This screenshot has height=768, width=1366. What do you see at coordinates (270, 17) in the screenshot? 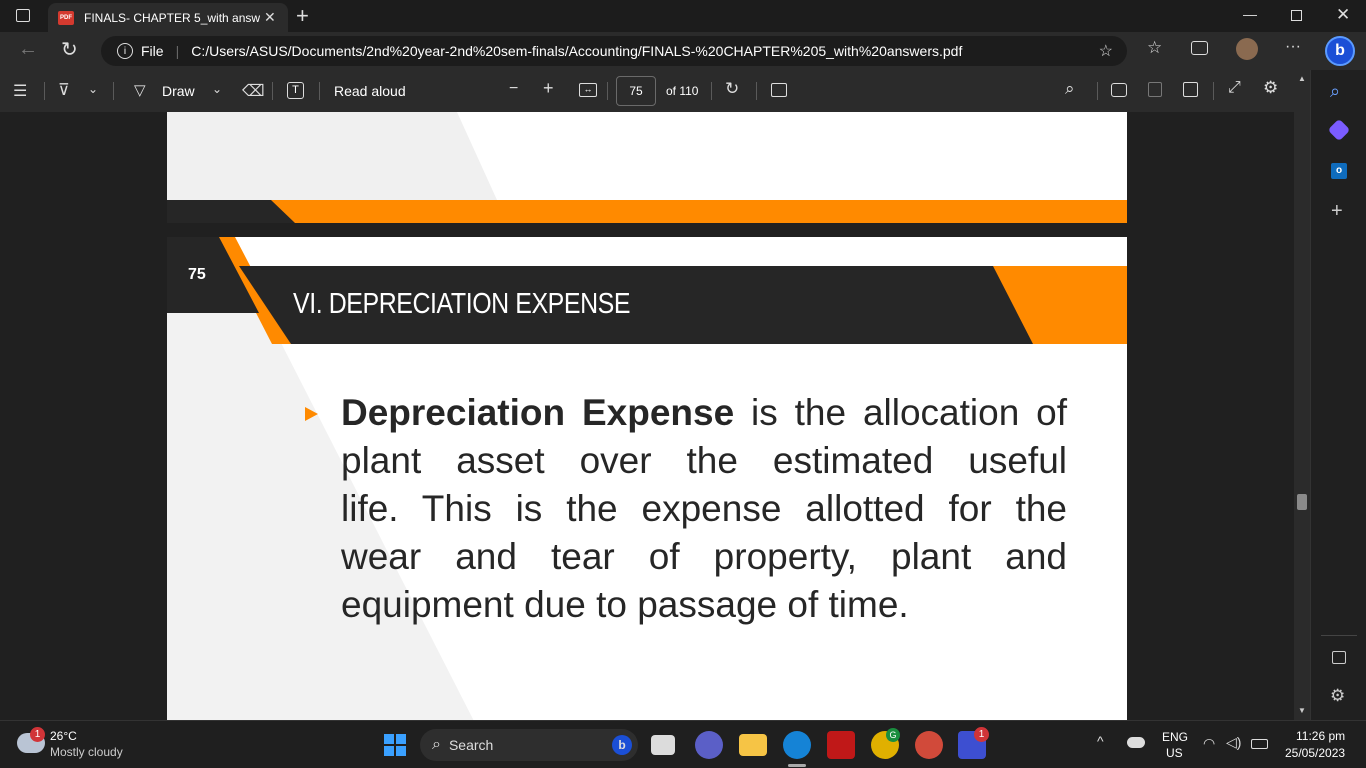
I see `tab-close-icon: ✕` at bounding box center [270, 17].